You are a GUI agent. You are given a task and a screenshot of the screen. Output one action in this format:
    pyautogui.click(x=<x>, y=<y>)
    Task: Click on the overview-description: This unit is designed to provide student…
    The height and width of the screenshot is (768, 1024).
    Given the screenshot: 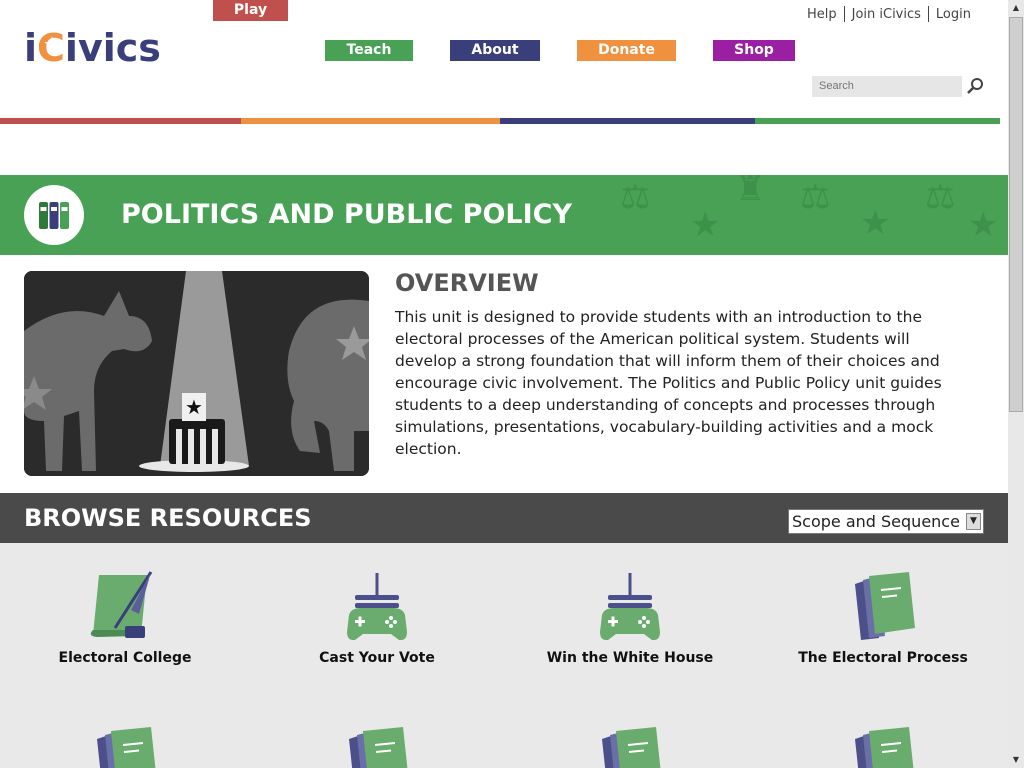 What is the action you would take?
    pyautogui.click(x=668, y=383)
    